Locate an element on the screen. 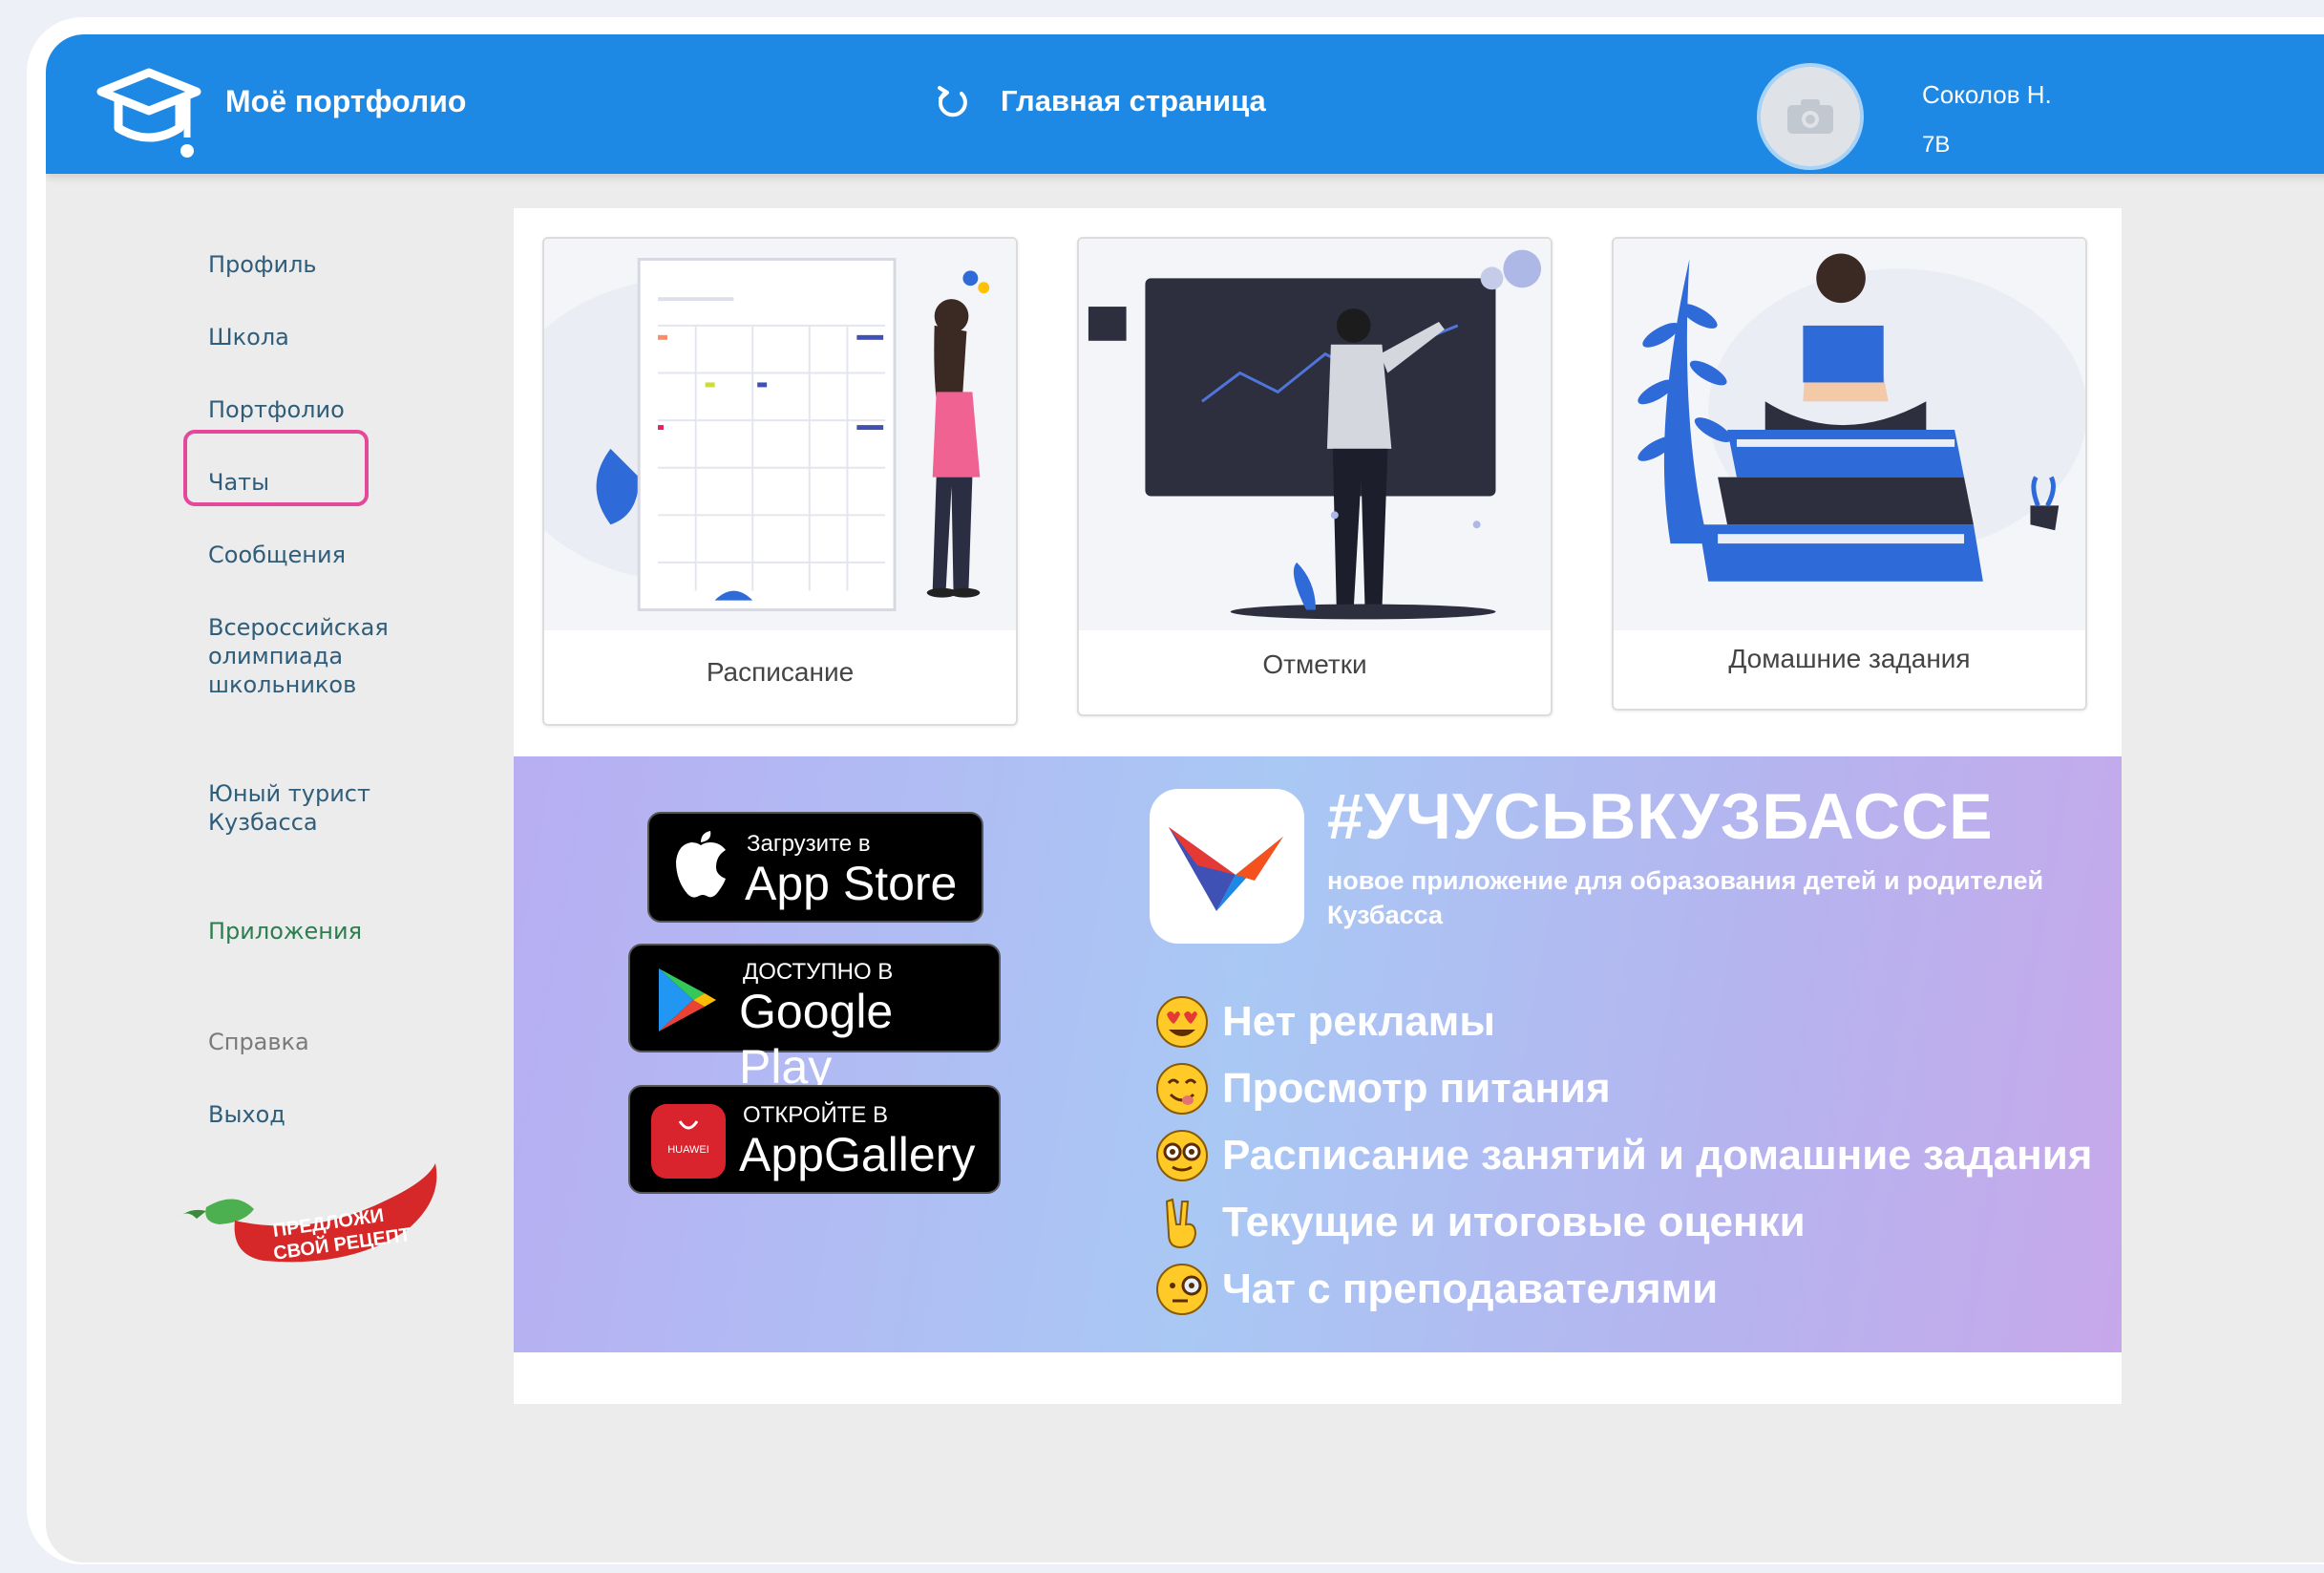 The image size is (2324, 1573). huawei-icon: HUAWEI is located at coordinates (688, 1141).